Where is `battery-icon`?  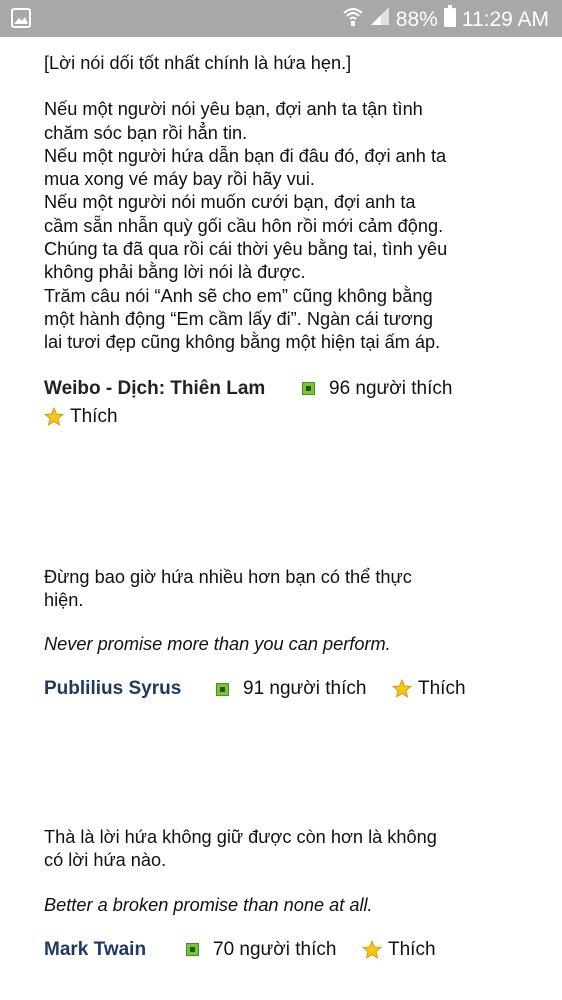 battery-icon is located at coordinates (449, 19).